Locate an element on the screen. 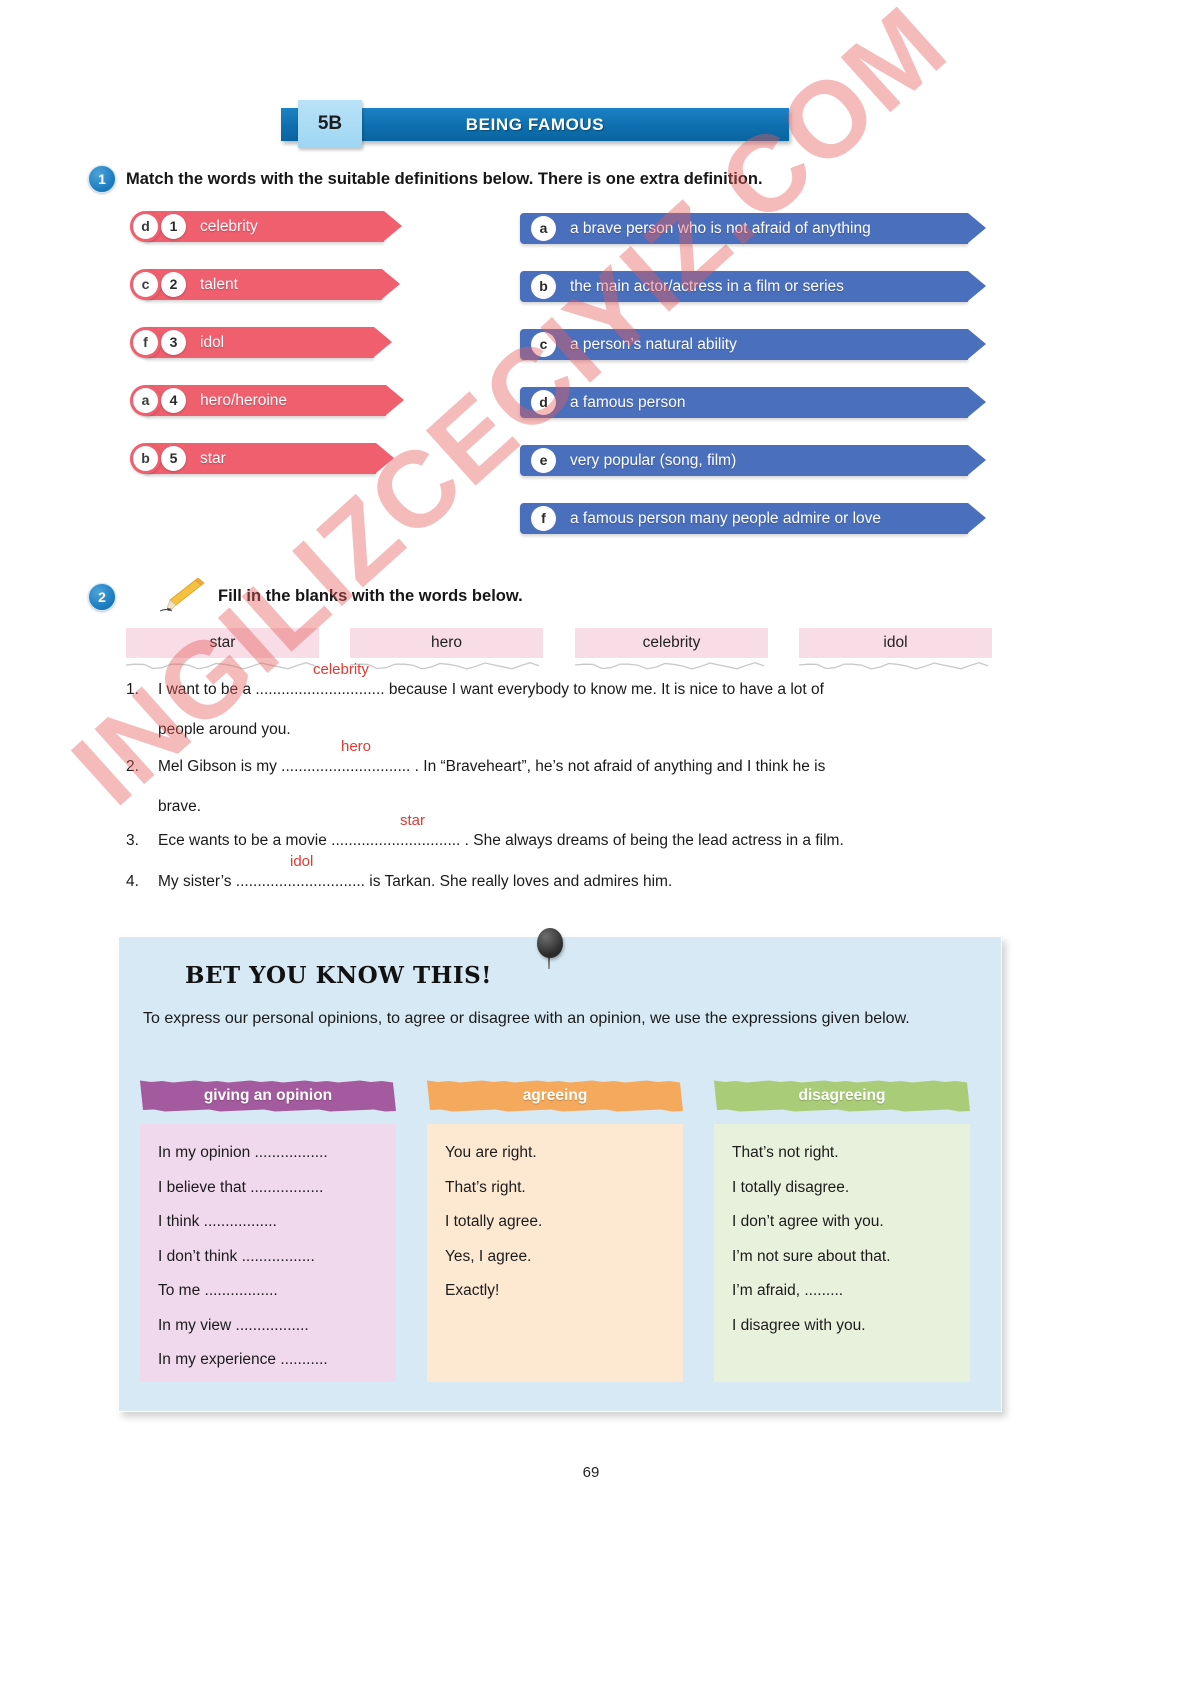 The image size is (1182, 1684). word-answer-badge: a is located at coordinates (145, 400).